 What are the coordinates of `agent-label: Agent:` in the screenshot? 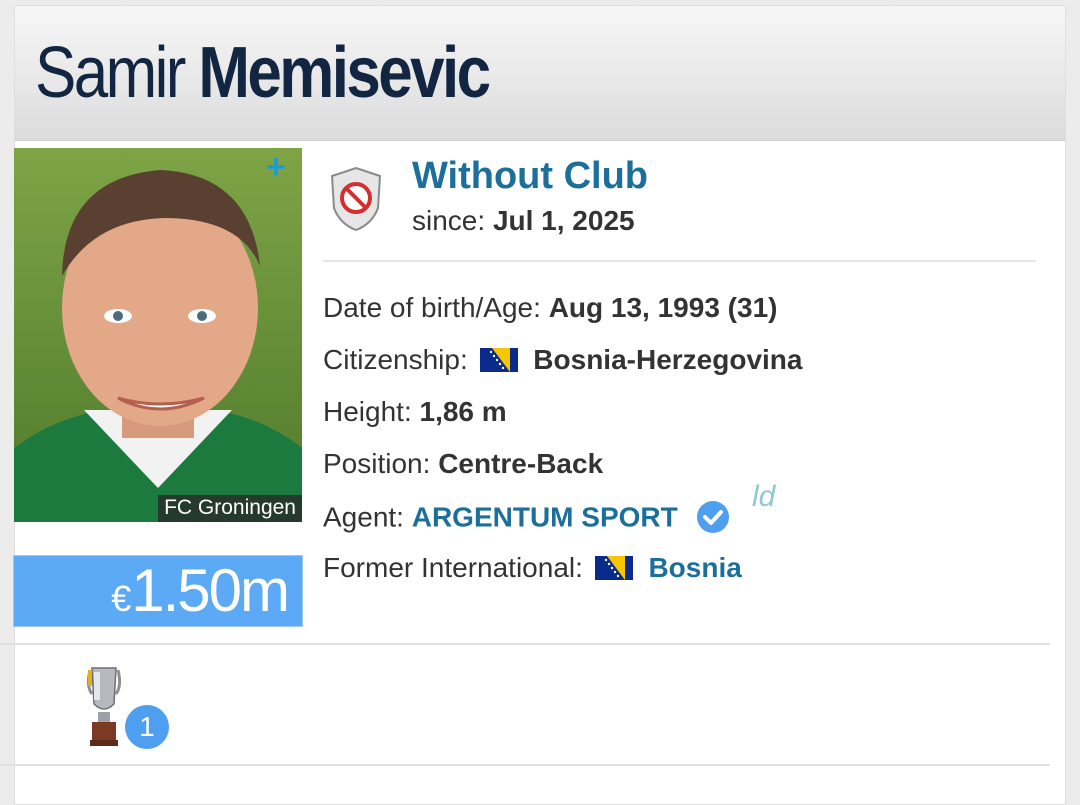 It's located at (363, 517).